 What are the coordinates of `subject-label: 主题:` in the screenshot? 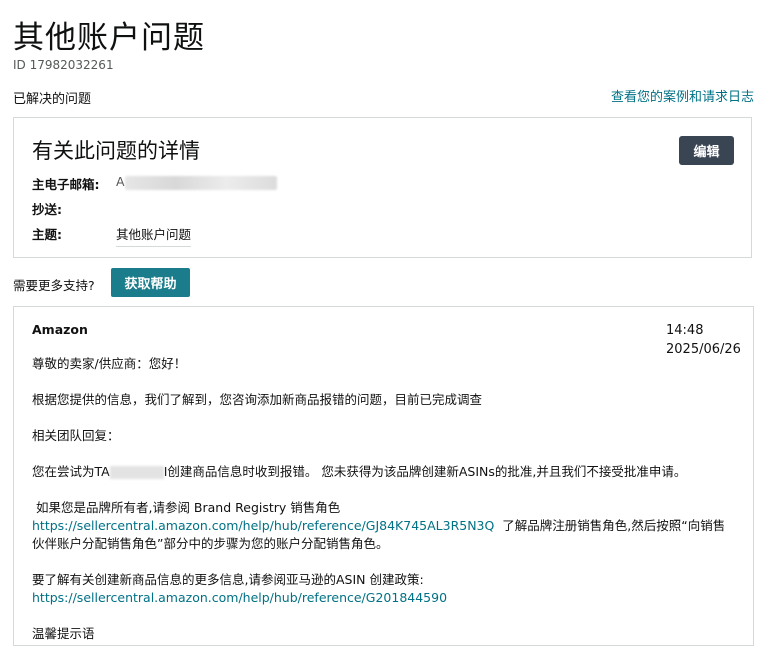 It's located at (47, 234).